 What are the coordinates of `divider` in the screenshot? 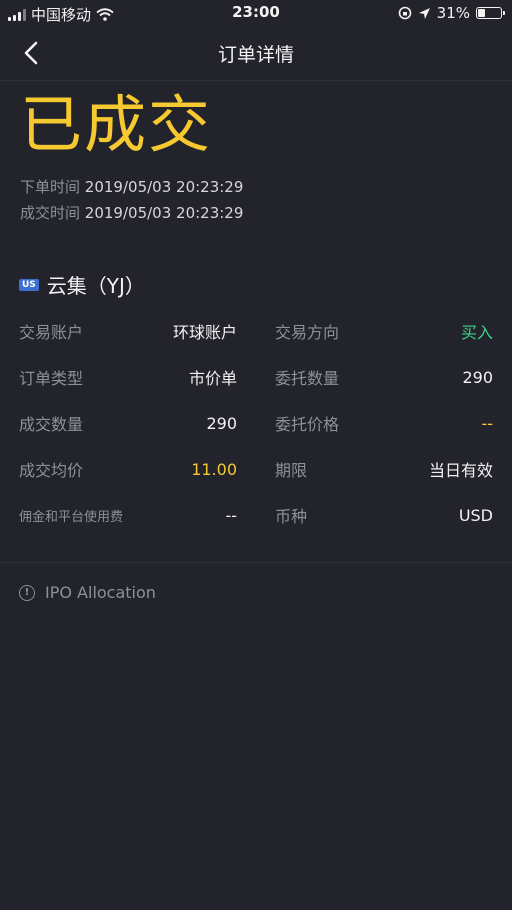 It's located at (256, 562).